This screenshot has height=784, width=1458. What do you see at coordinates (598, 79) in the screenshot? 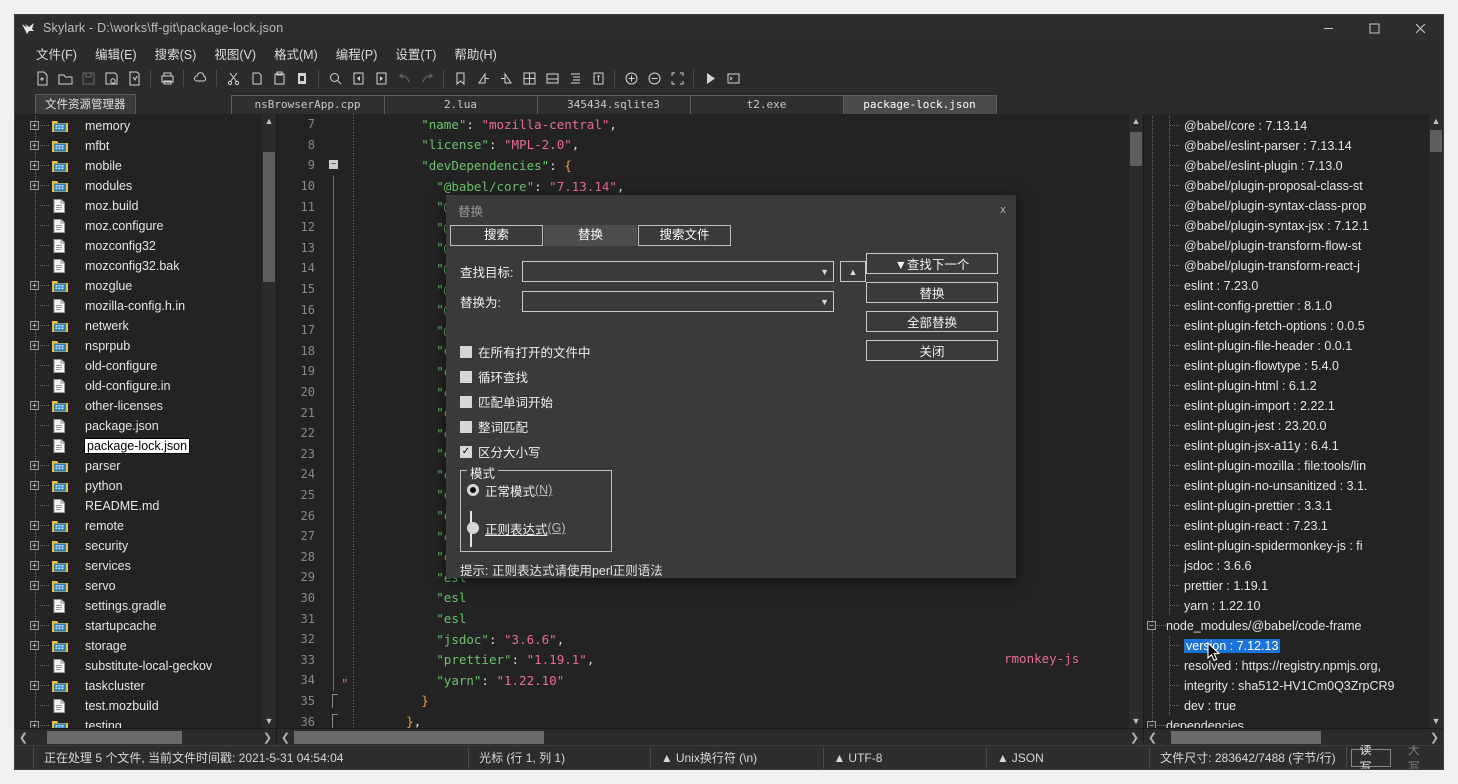
I see `text-icon` at bounding box center [598, 79].